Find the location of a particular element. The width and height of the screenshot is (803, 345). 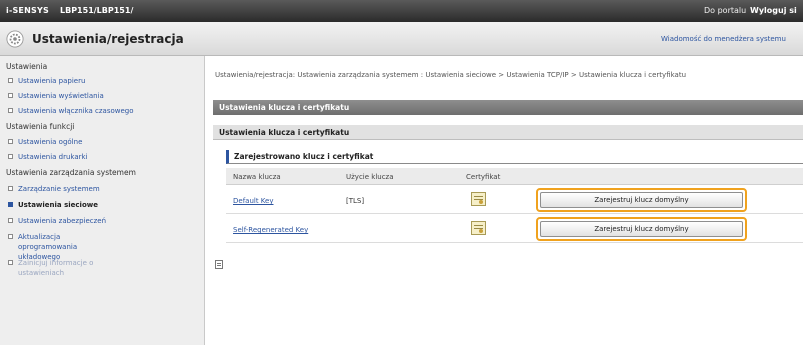

sidebar-item-label: Zarządzanie systemem is located at coordinates (59, 189).